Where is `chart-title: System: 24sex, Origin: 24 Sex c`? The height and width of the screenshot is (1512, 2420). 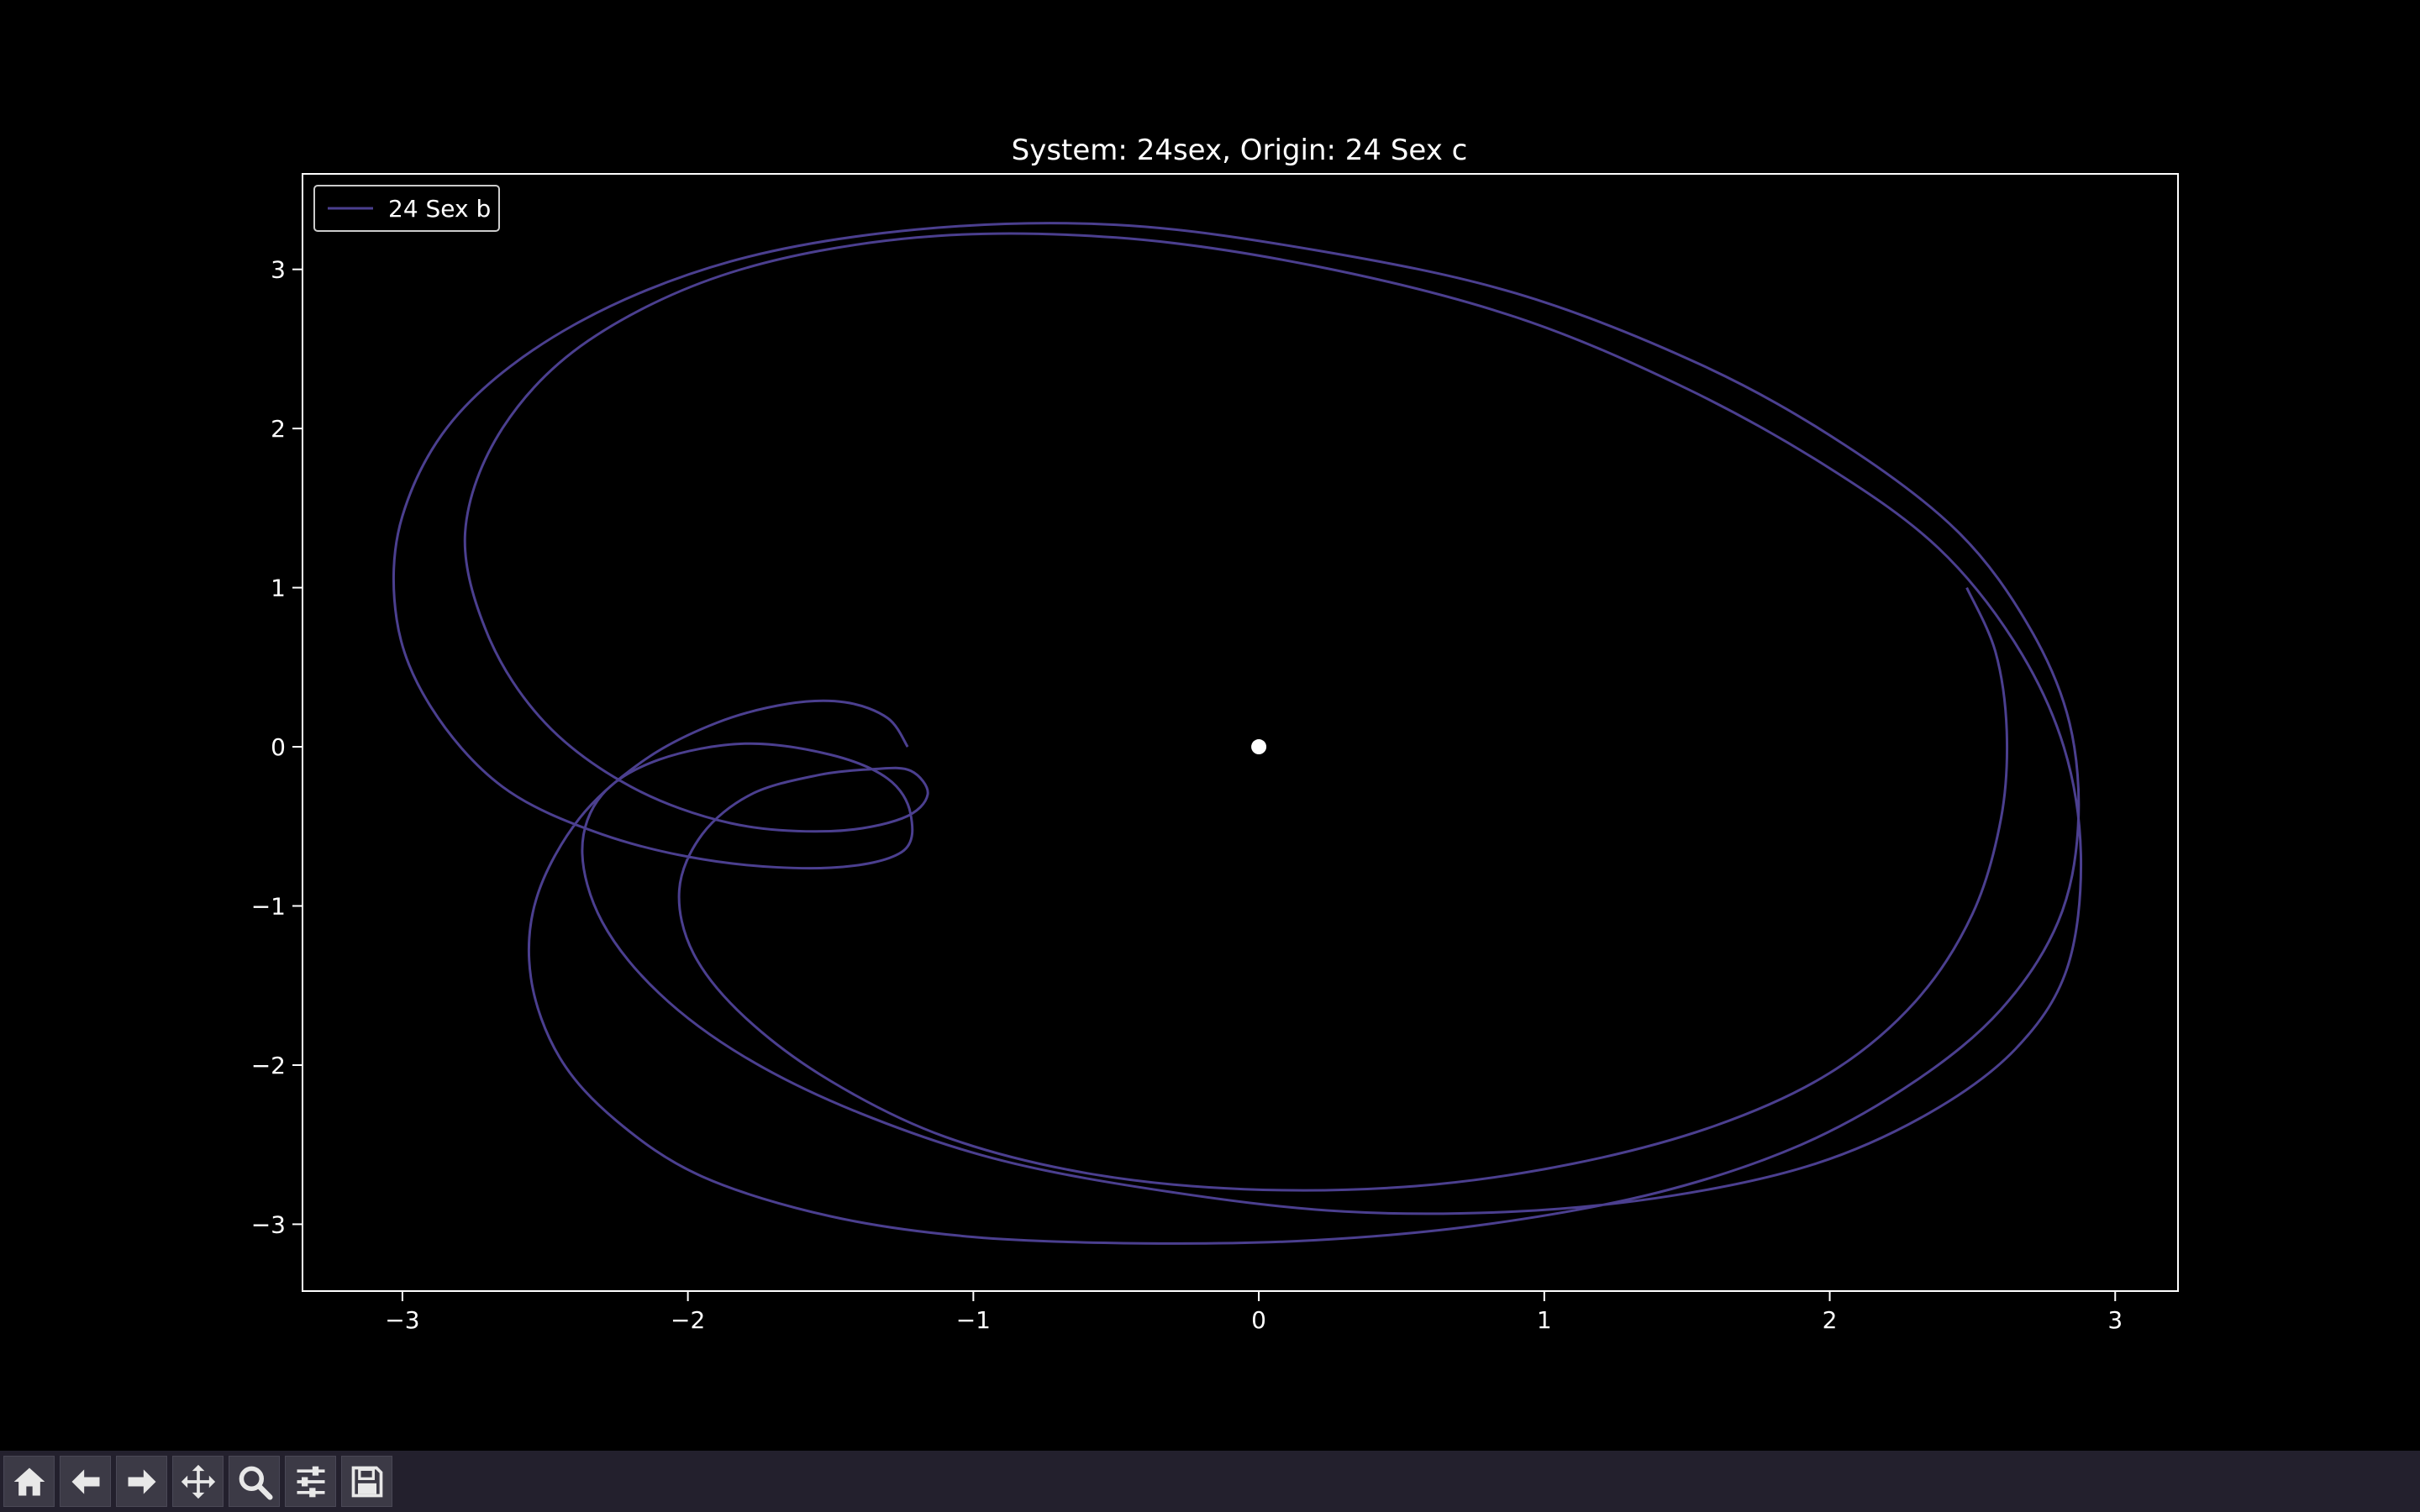 chart-title: System: 24sex, Origin: 24 Sex c is located at coordinates (1240, 150).